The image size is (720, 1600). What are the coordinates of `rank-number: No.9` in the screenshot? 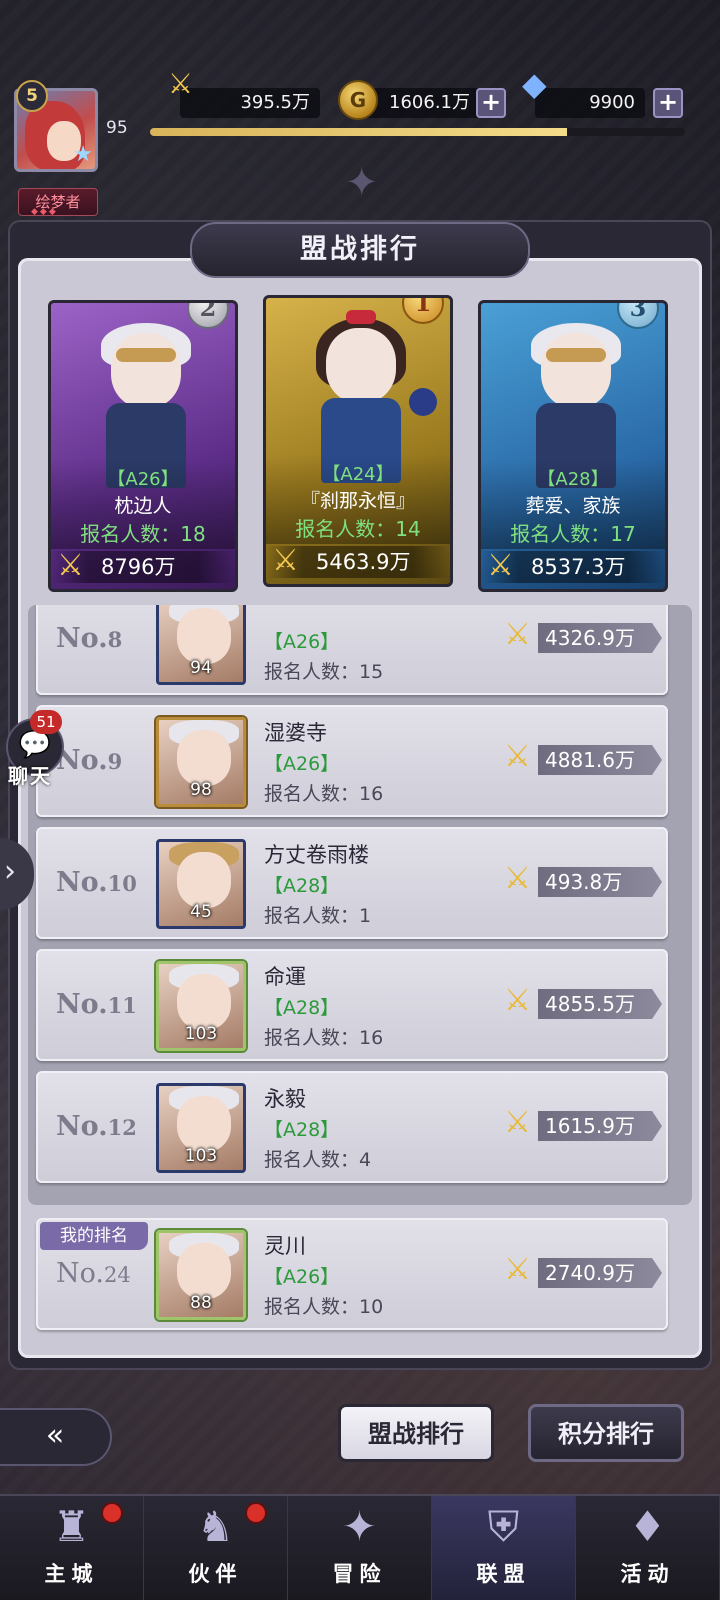 It's located at (89, 760).